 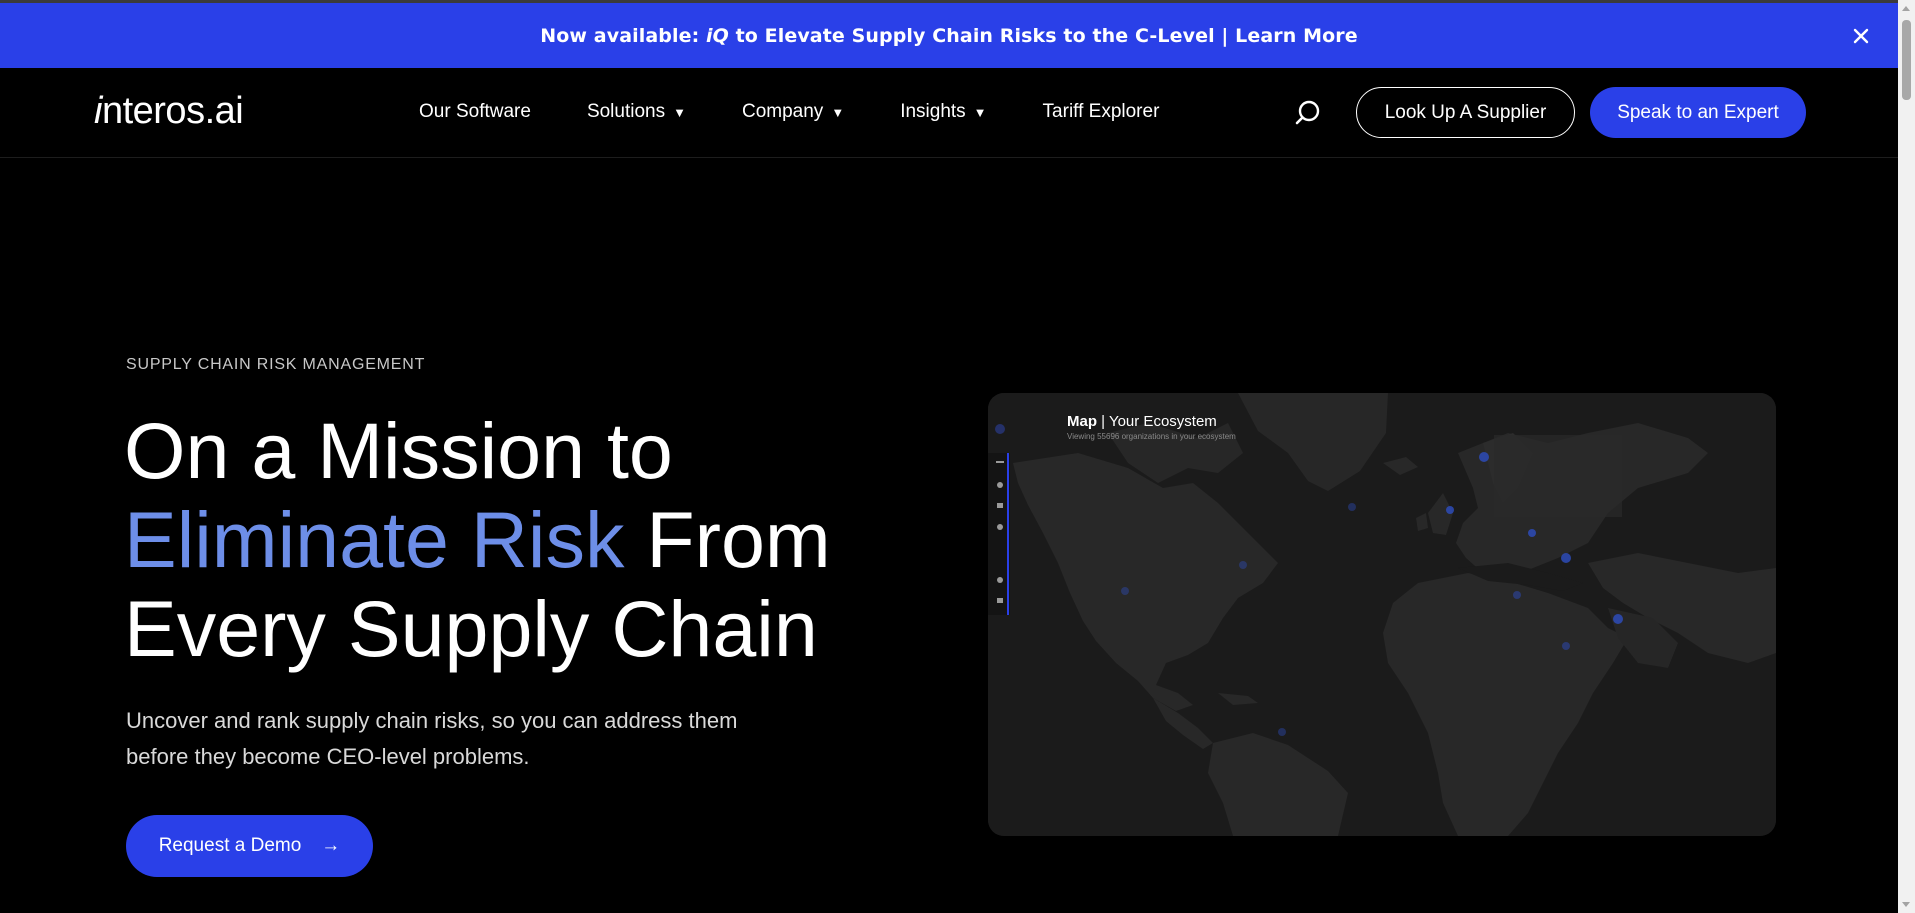 I want to click on map-title-rest: | Your Ecosystem, so click(x=1157, y=421).